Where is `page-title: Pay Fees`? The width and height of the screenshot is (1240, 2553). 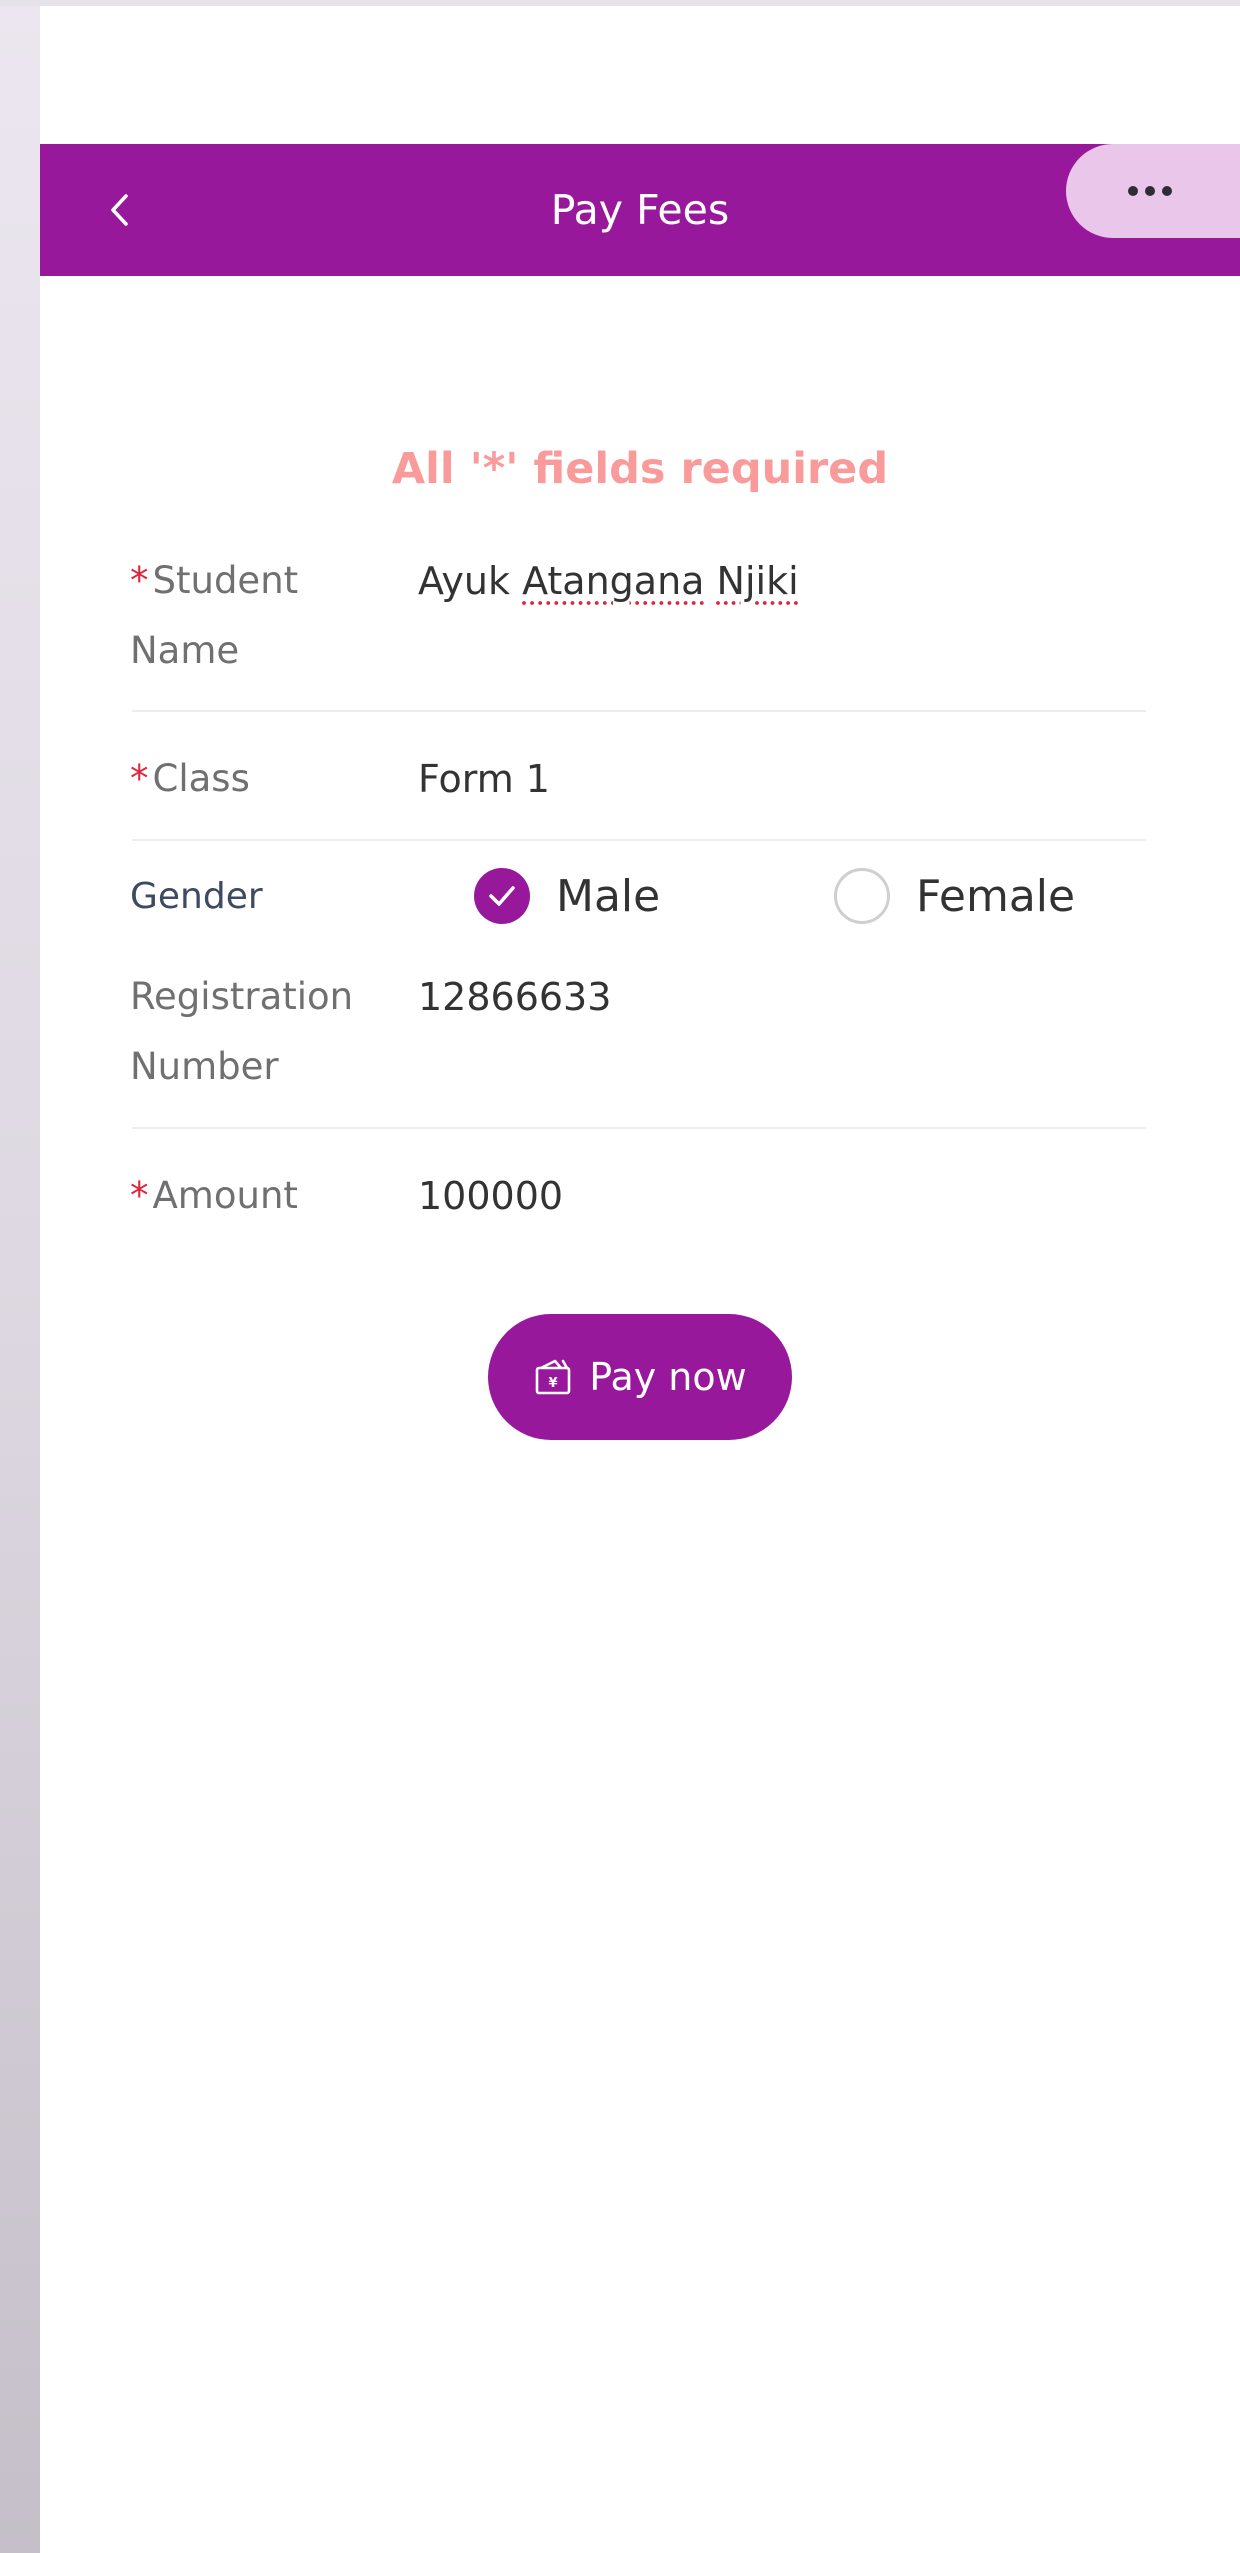
page-title: Pay Fees is located at coordinates (640, 210).